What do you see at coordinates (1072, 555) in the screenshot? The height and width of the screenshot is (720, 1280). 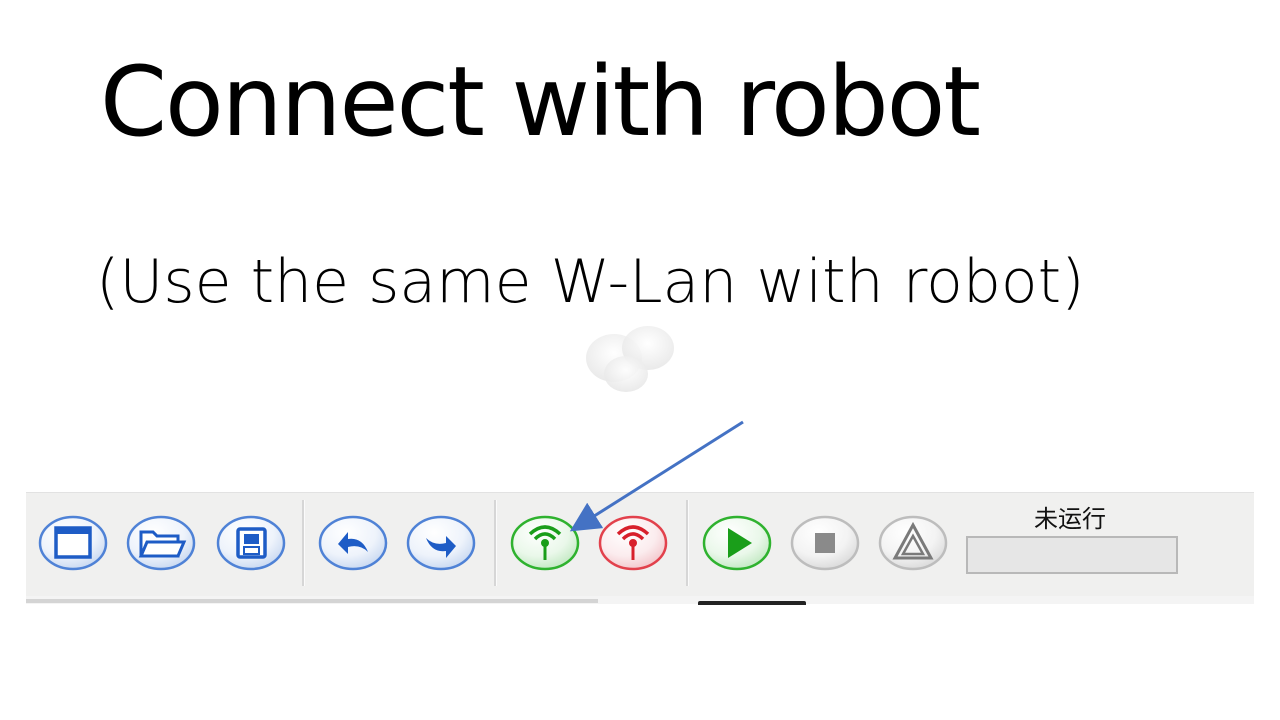 I see `run-status-field` at bounding box center [1072, 555].